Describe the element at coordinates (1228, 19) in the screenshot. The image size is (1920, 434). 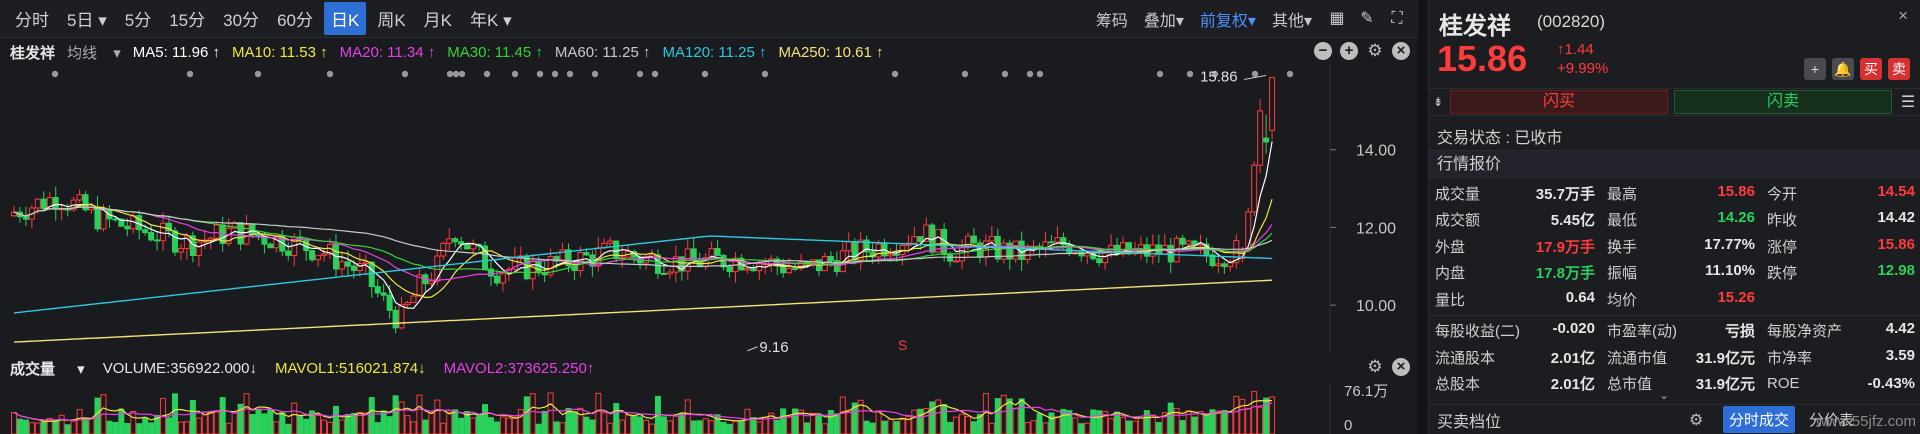
I see `adjust-dropdown: 前复权▾` at that location.